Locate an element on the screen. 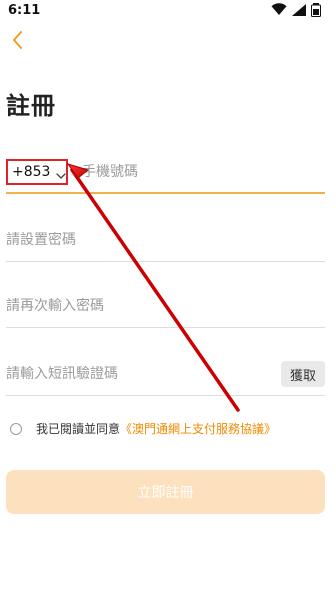  password-input is located at coordinates (165, 240).